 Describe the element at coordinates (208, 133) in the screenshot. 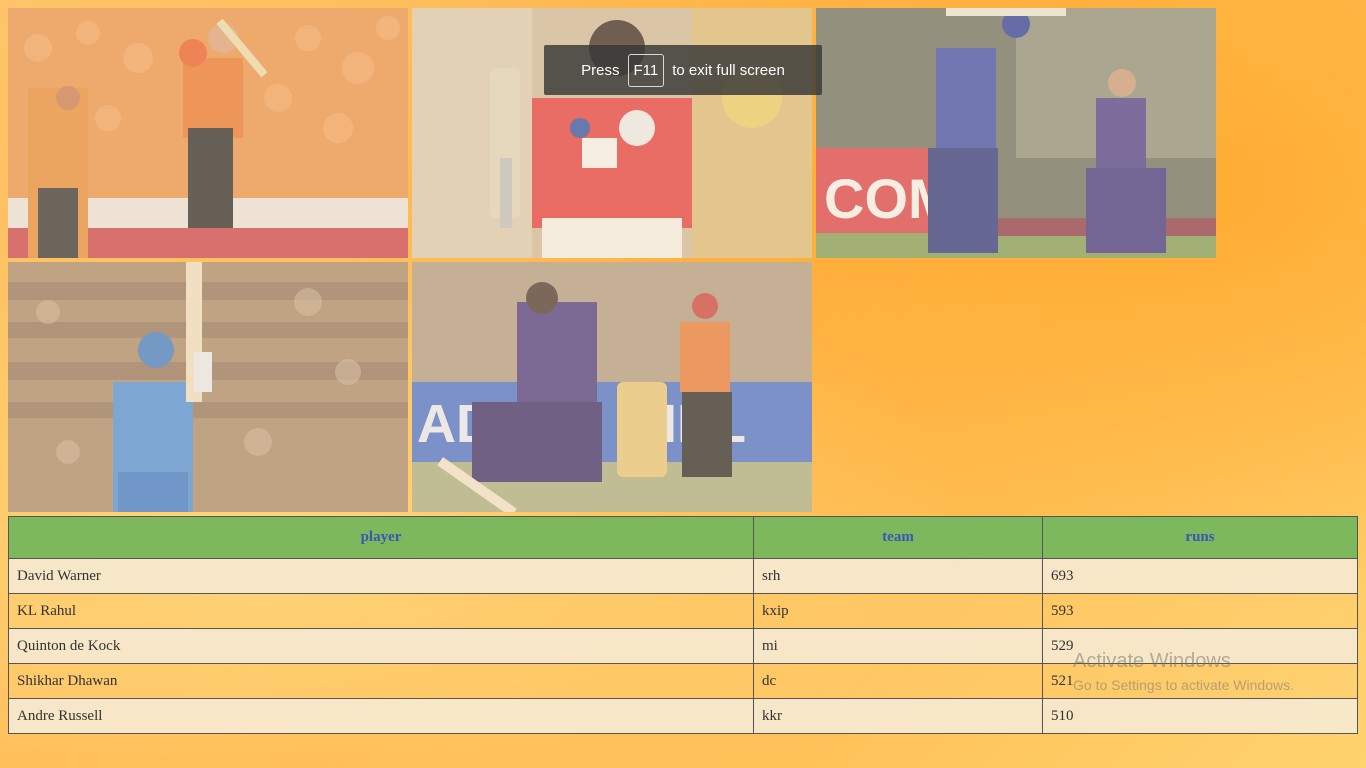

I see `photo-david-warner` at that location.